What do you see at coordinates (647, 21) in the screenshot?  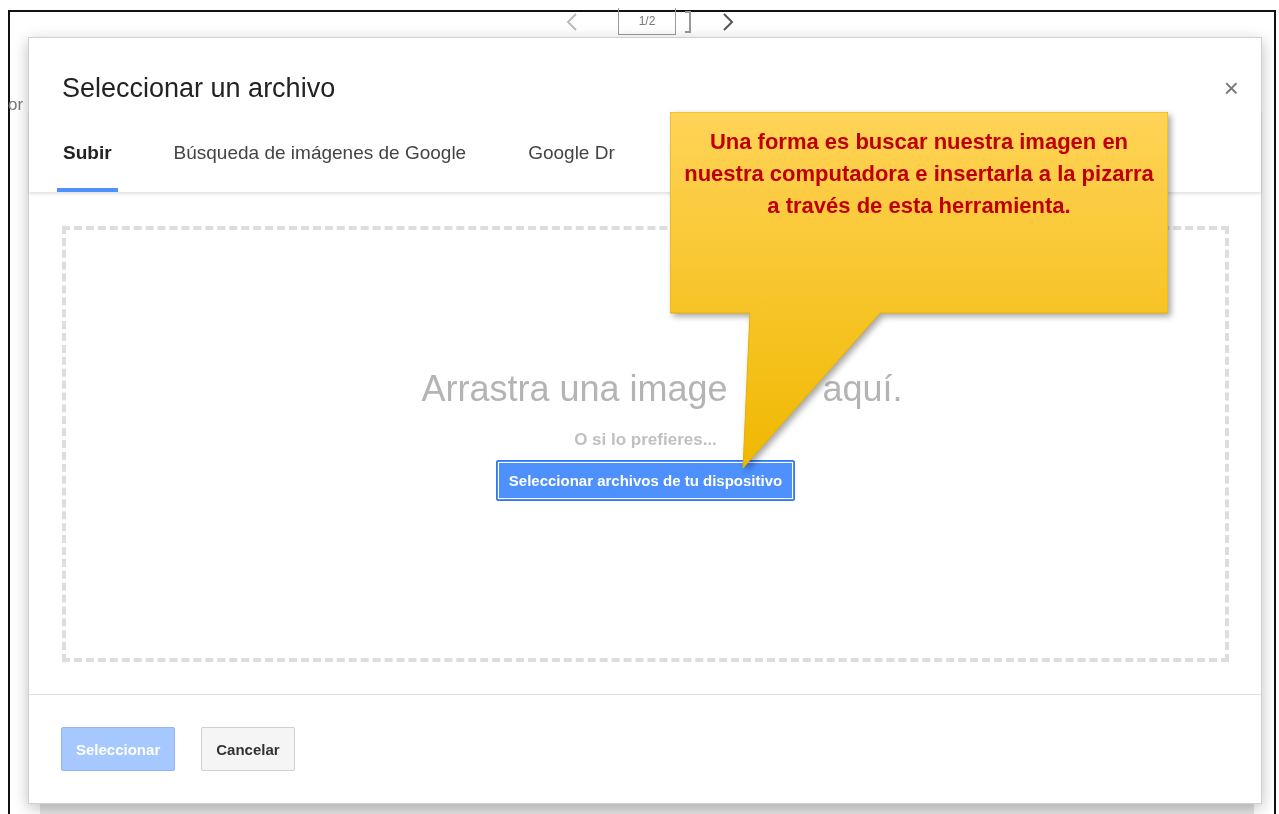 I see `page-indicator: 1/2` at bounding box center [647, 21].